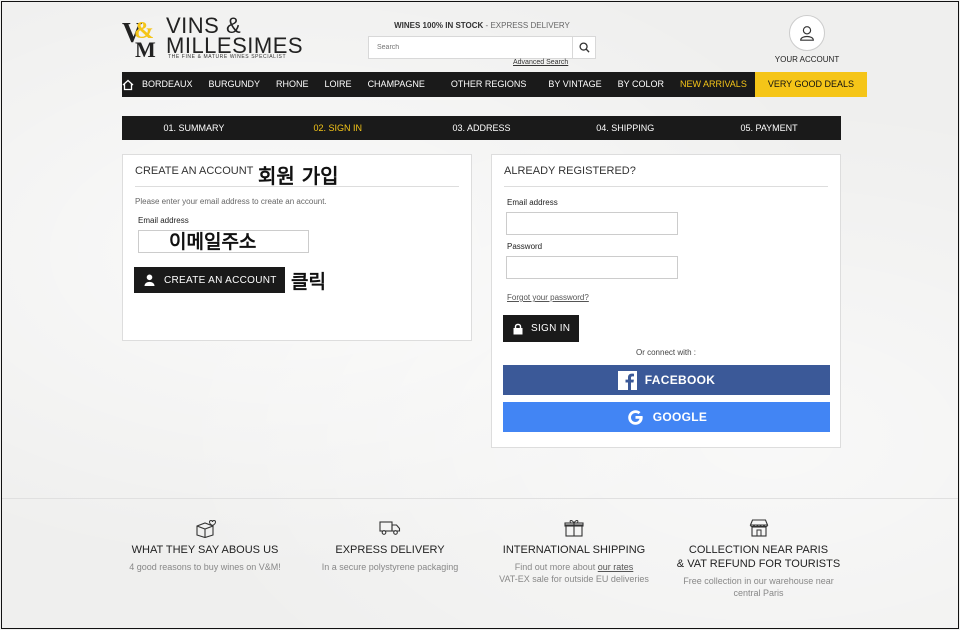 The height and width of the screenshot is (630, 960). I want to click on google-icon, so click(635, 417).